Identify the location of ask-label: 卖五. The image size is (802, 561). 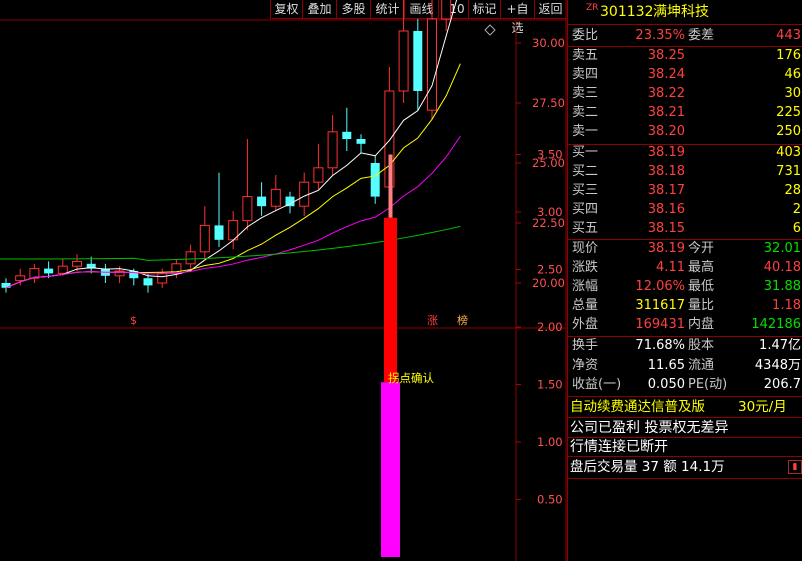
(585, 55).